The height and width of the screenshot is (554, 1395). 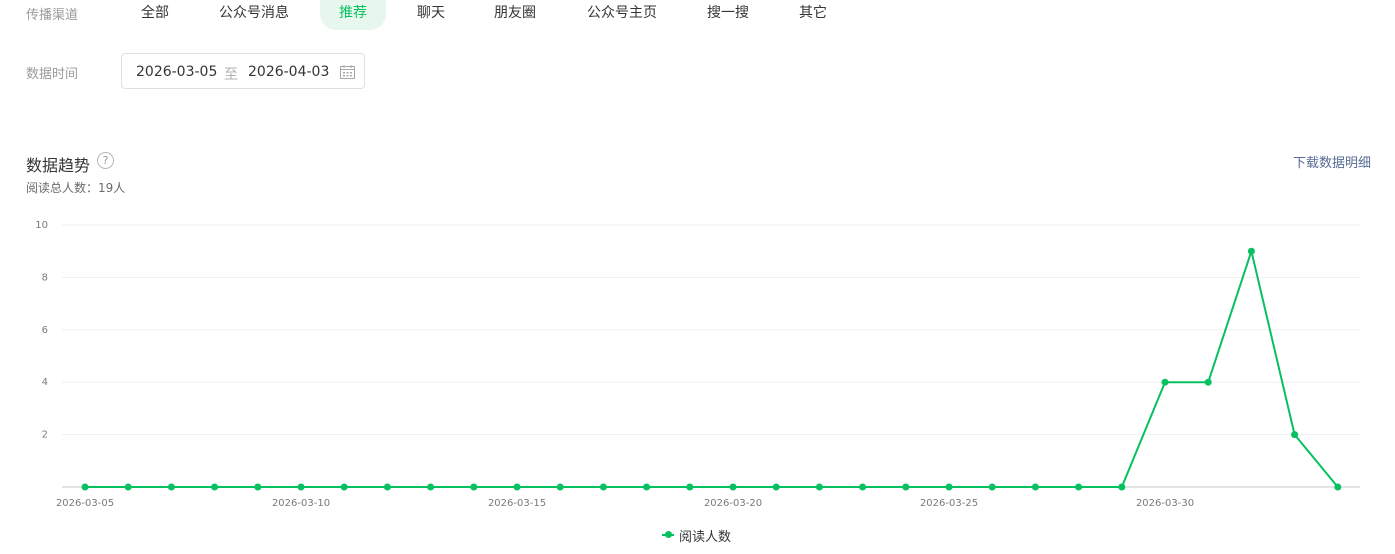 What do you see at coordinates (105, 160) in the screenshot?
I see `question-circle-icon: ?` at bounding box center [105, 160].